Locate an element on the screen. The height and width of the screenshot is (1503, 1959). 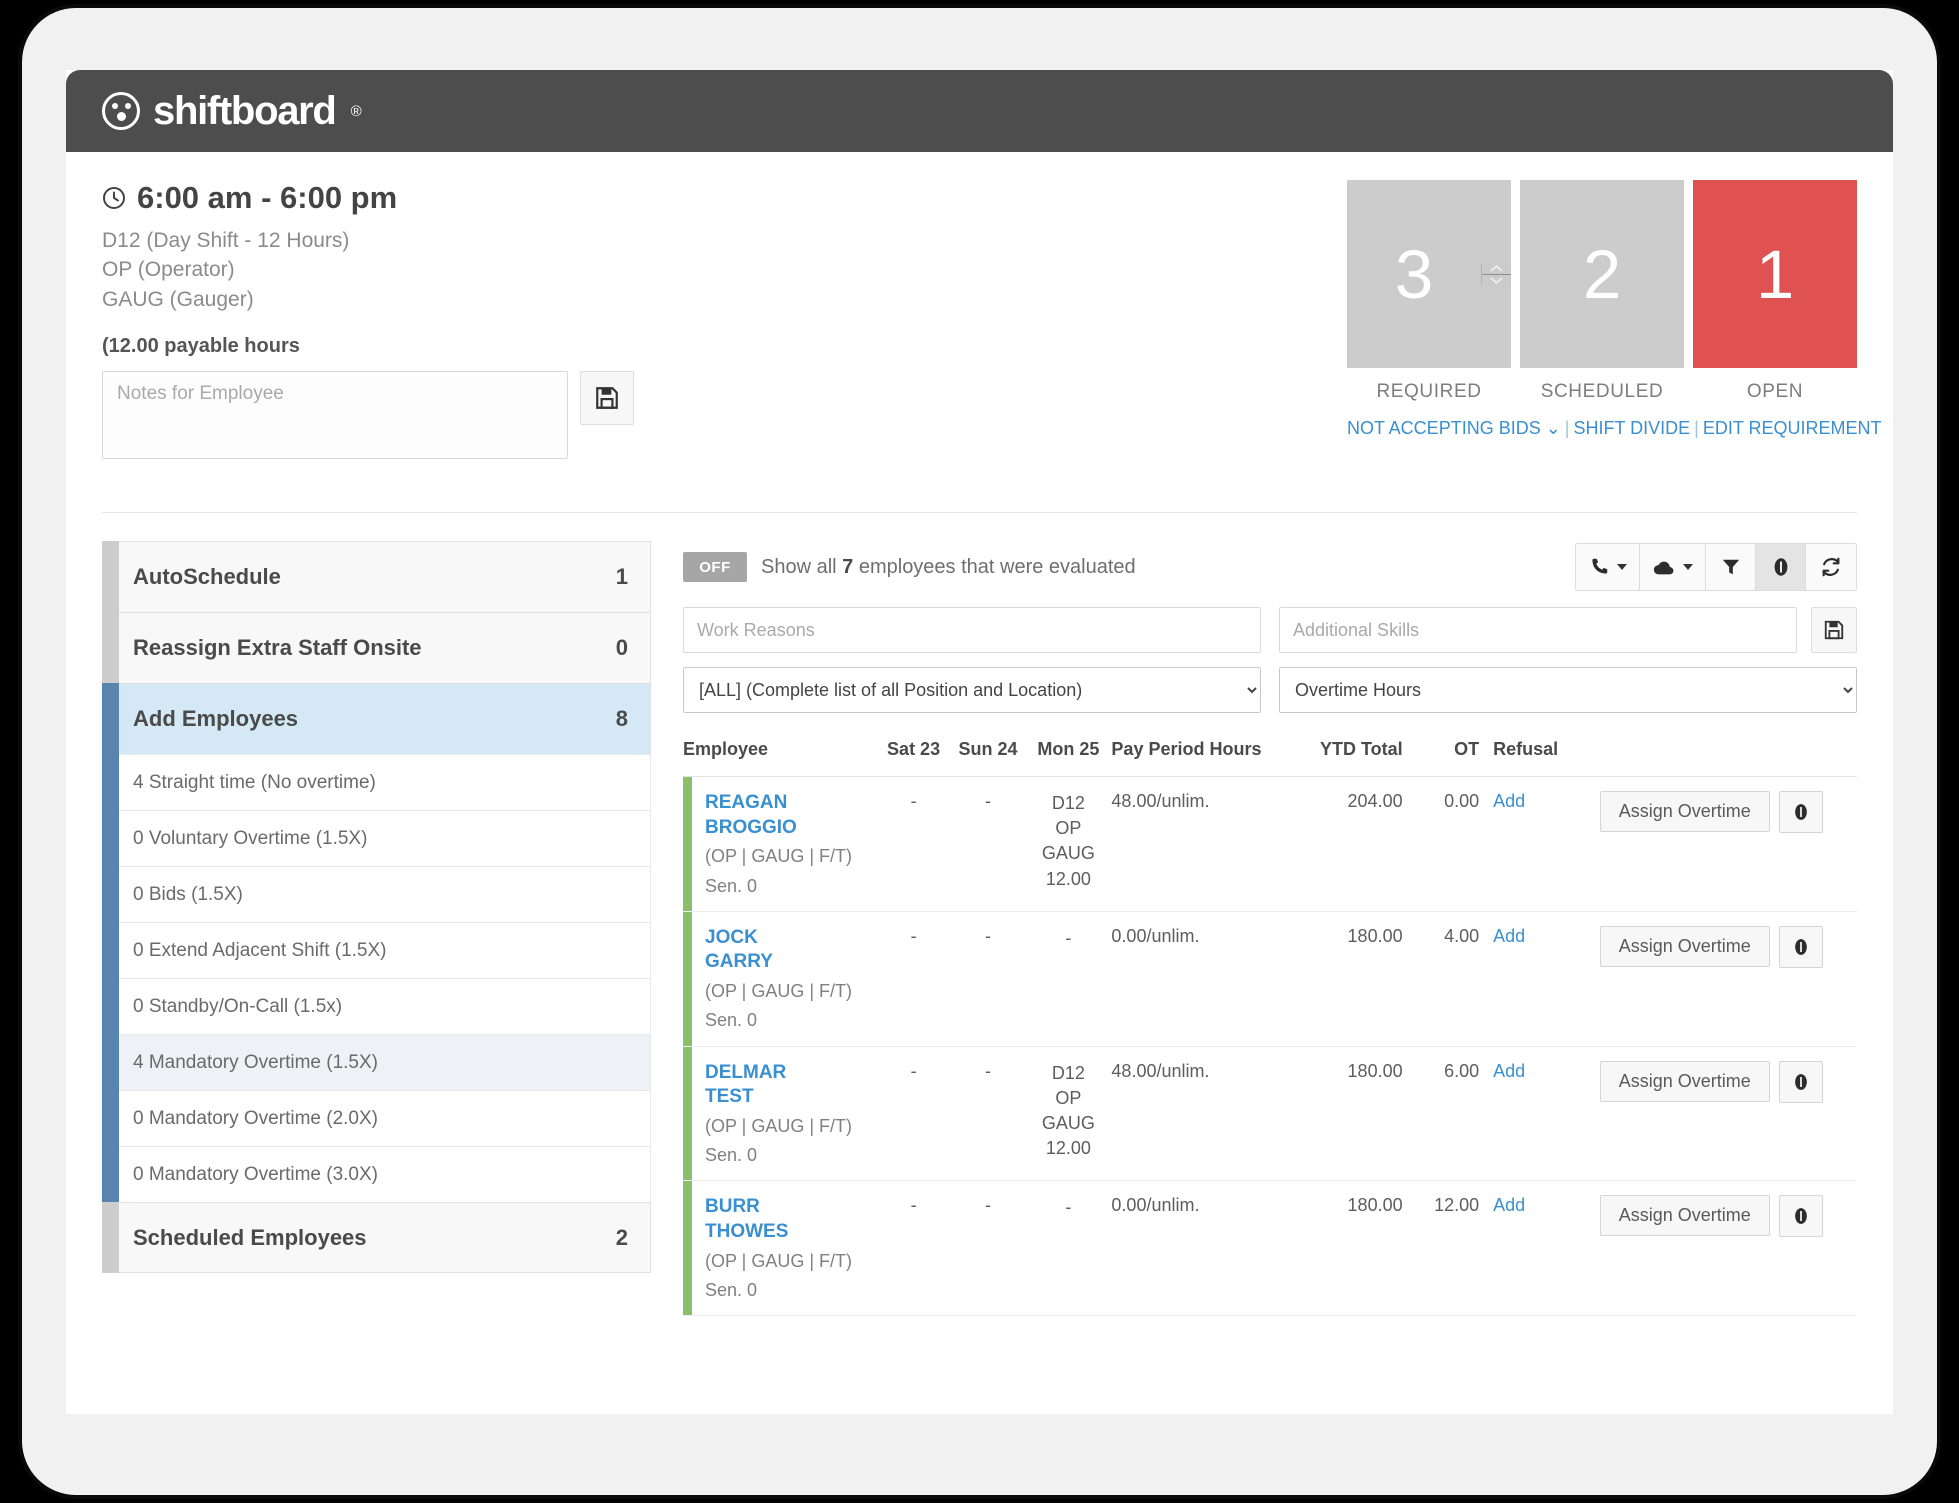
bids-caret-icon: ⌄ is located at coordinates (1551, 428).